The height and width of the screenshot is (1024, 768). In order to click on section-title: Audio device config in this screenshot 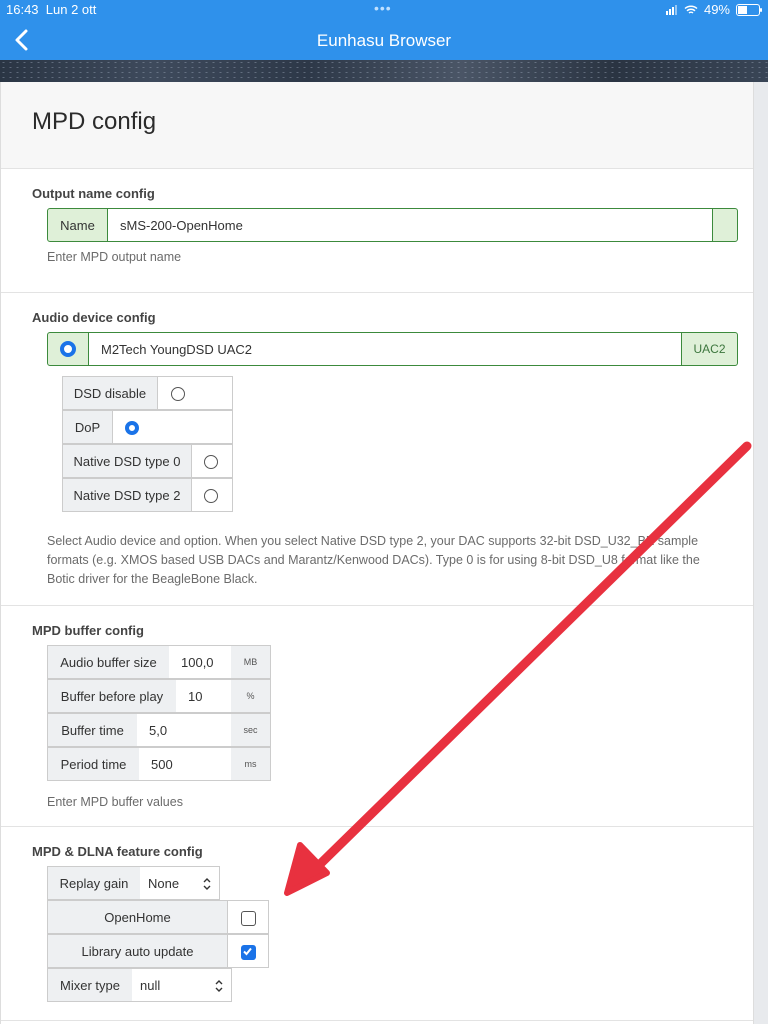, I will do `click(94, 317)`.